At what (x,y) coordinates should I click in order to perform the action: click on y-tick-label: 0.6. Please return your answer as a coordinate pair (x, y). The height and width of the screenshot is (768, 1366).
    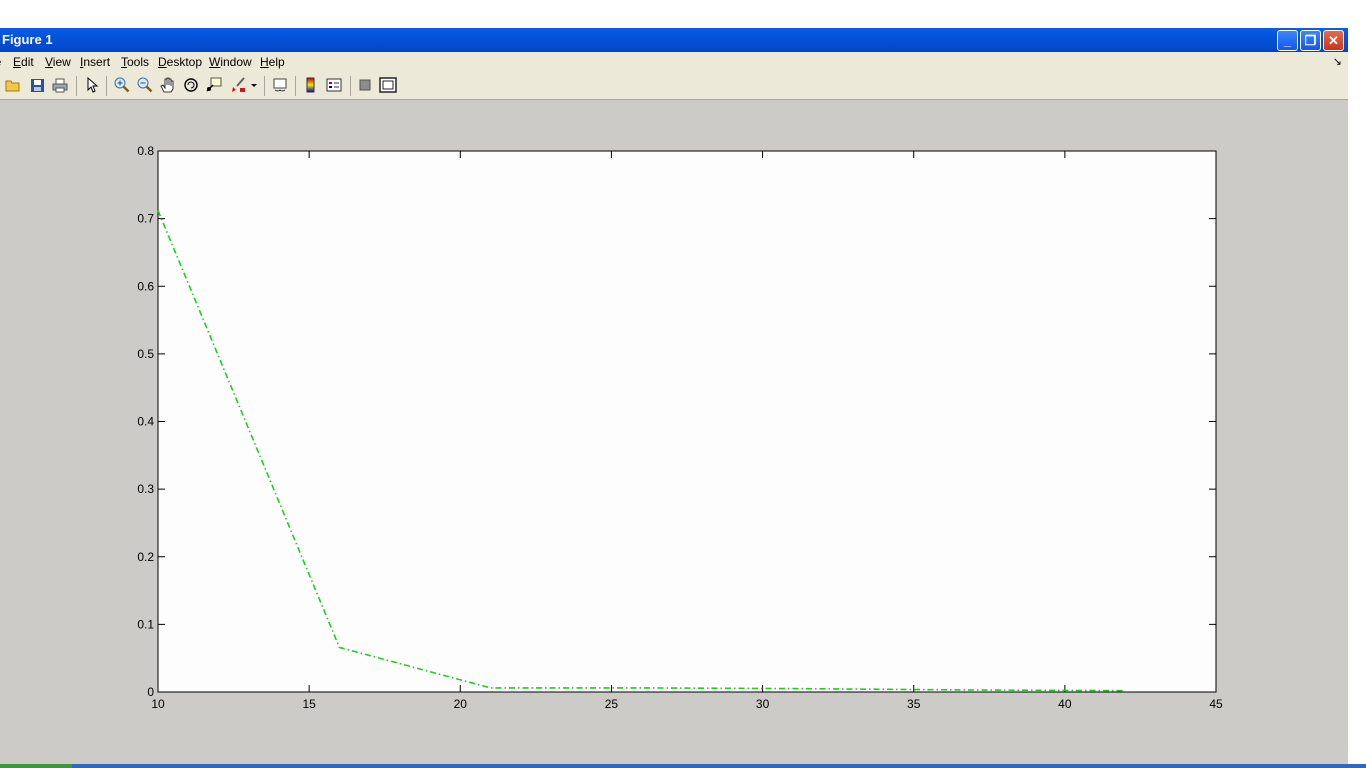
    Looking at the image, I should click on (145, 286).